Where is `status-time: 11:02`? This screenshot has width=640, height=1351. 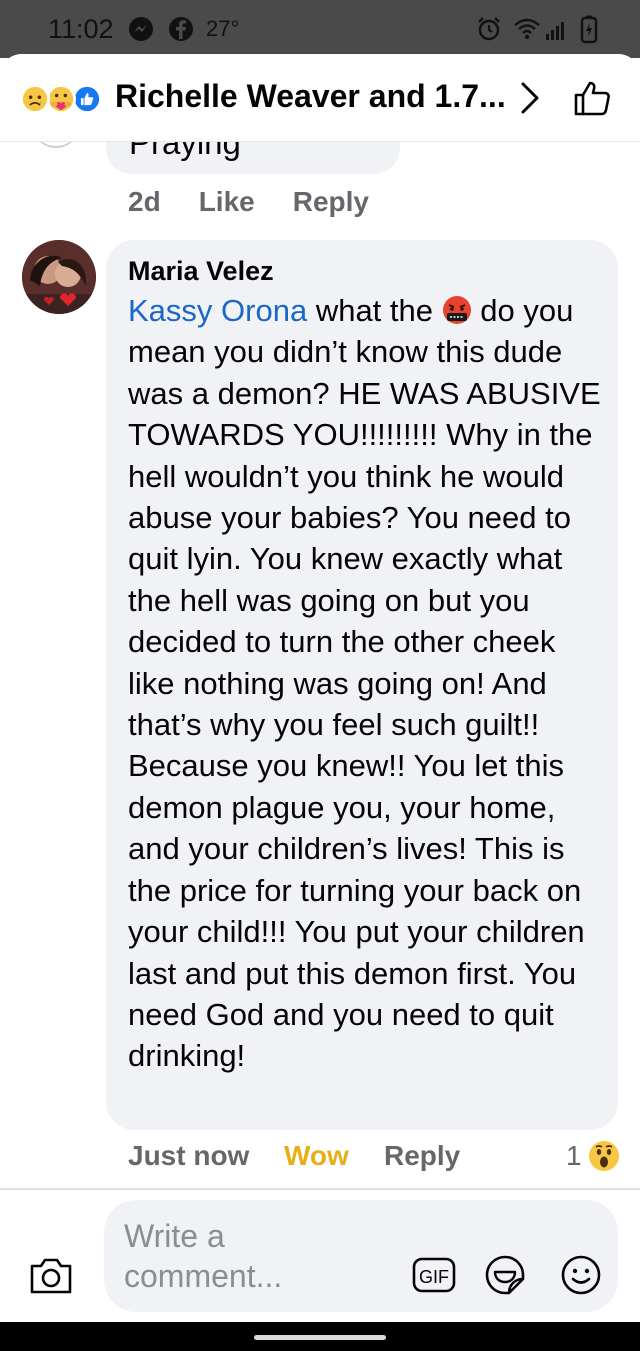 status-time: 11:02 is located at coordinates (81, 29).